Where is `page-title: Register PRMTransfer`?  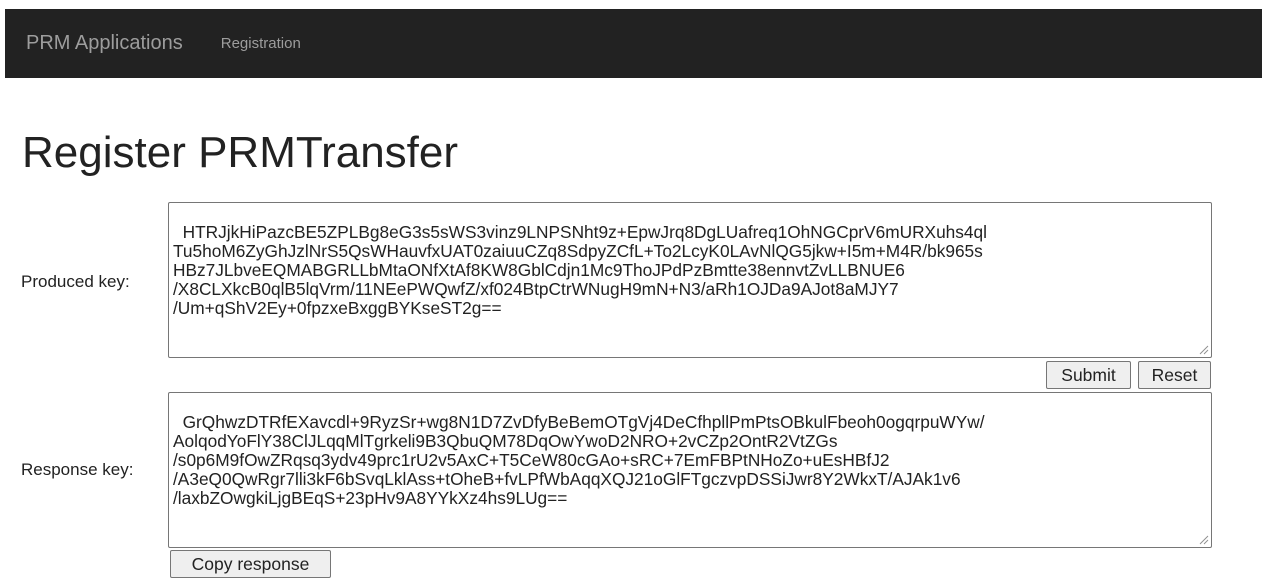 page-title: Register PRMTransfer is located at coordinates (240, 152).